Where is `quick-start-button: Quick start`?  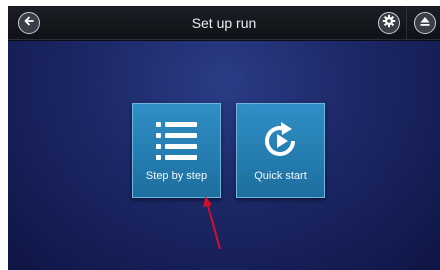
quick-start-button: Quick start is located at coordinates (280, 150).